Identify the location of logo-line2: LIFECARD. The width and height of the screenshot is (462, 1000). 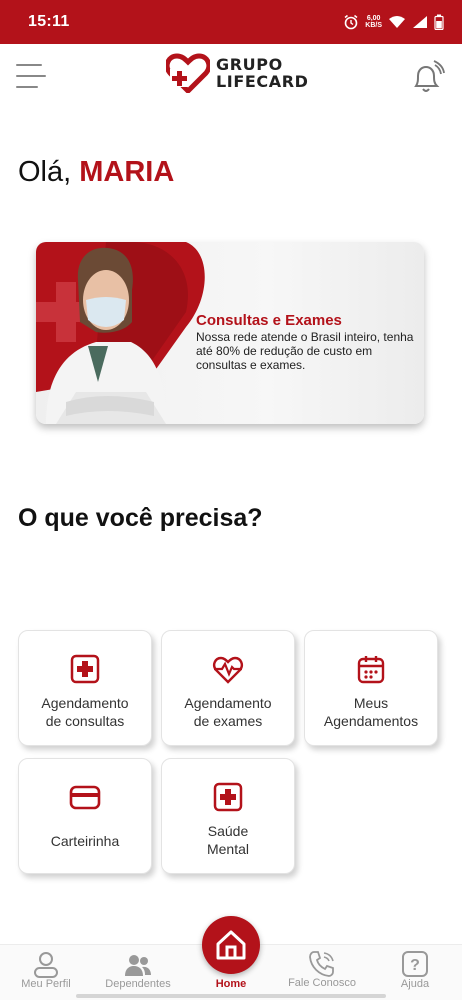
(262, 81).